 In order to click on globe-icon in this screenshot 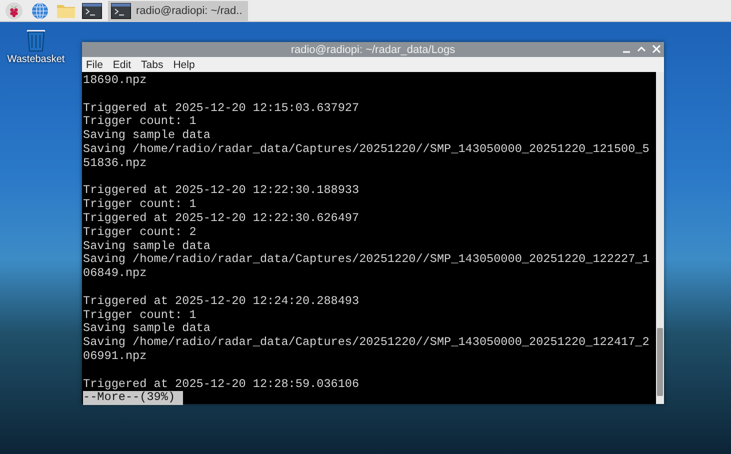, I will do `click(40, 11)`.